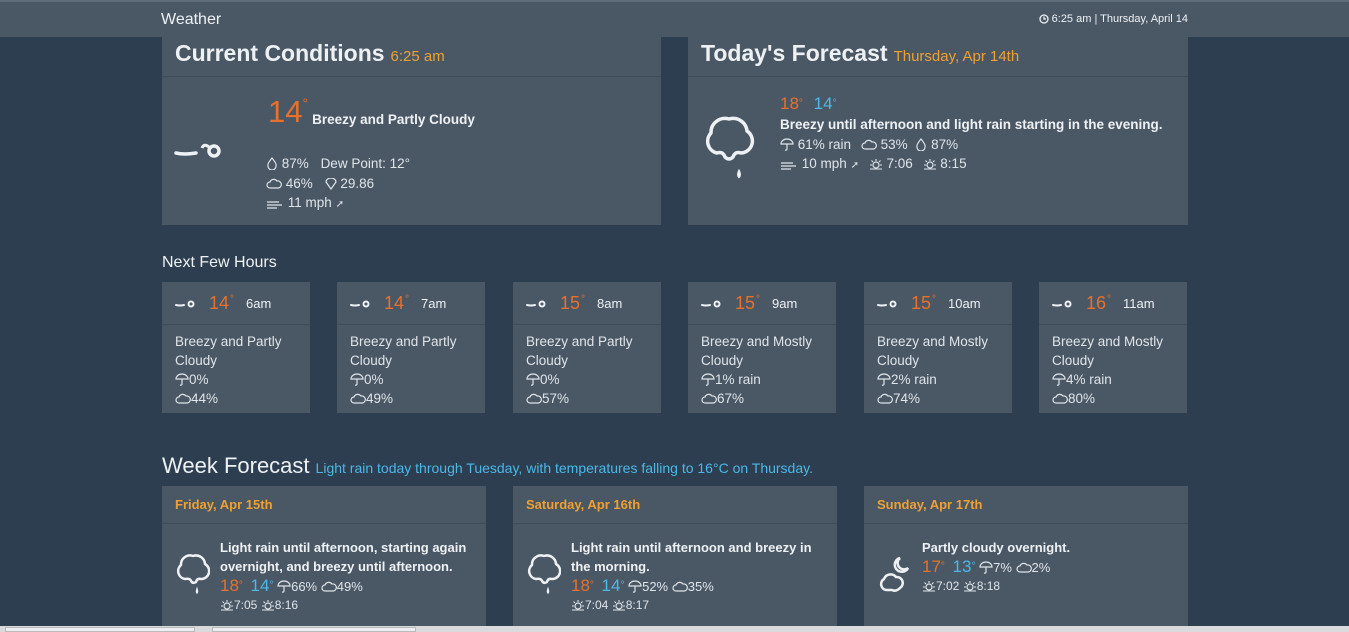 This screenshot has height=632, width=1349. Describe the element at coordinates (674, 18) in the screenshot. I see `top-bar: Weather 6:25 am | Thursday, April 14` at that location.